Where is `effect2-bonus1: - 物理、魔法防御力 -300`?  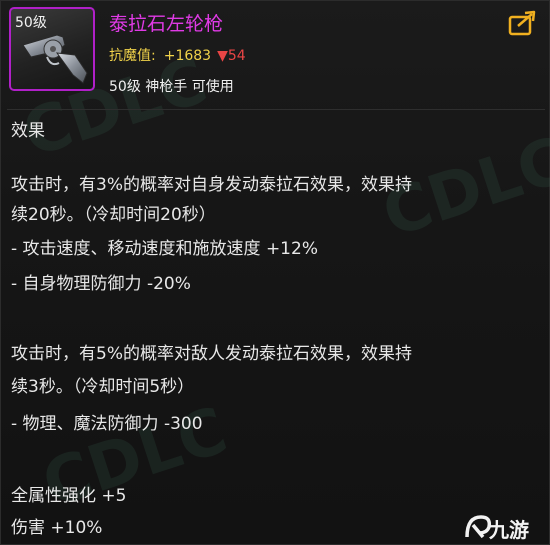 effect2-bonus1: - 物理、魔法防御力 -300 is located at coordinates (107, 424).